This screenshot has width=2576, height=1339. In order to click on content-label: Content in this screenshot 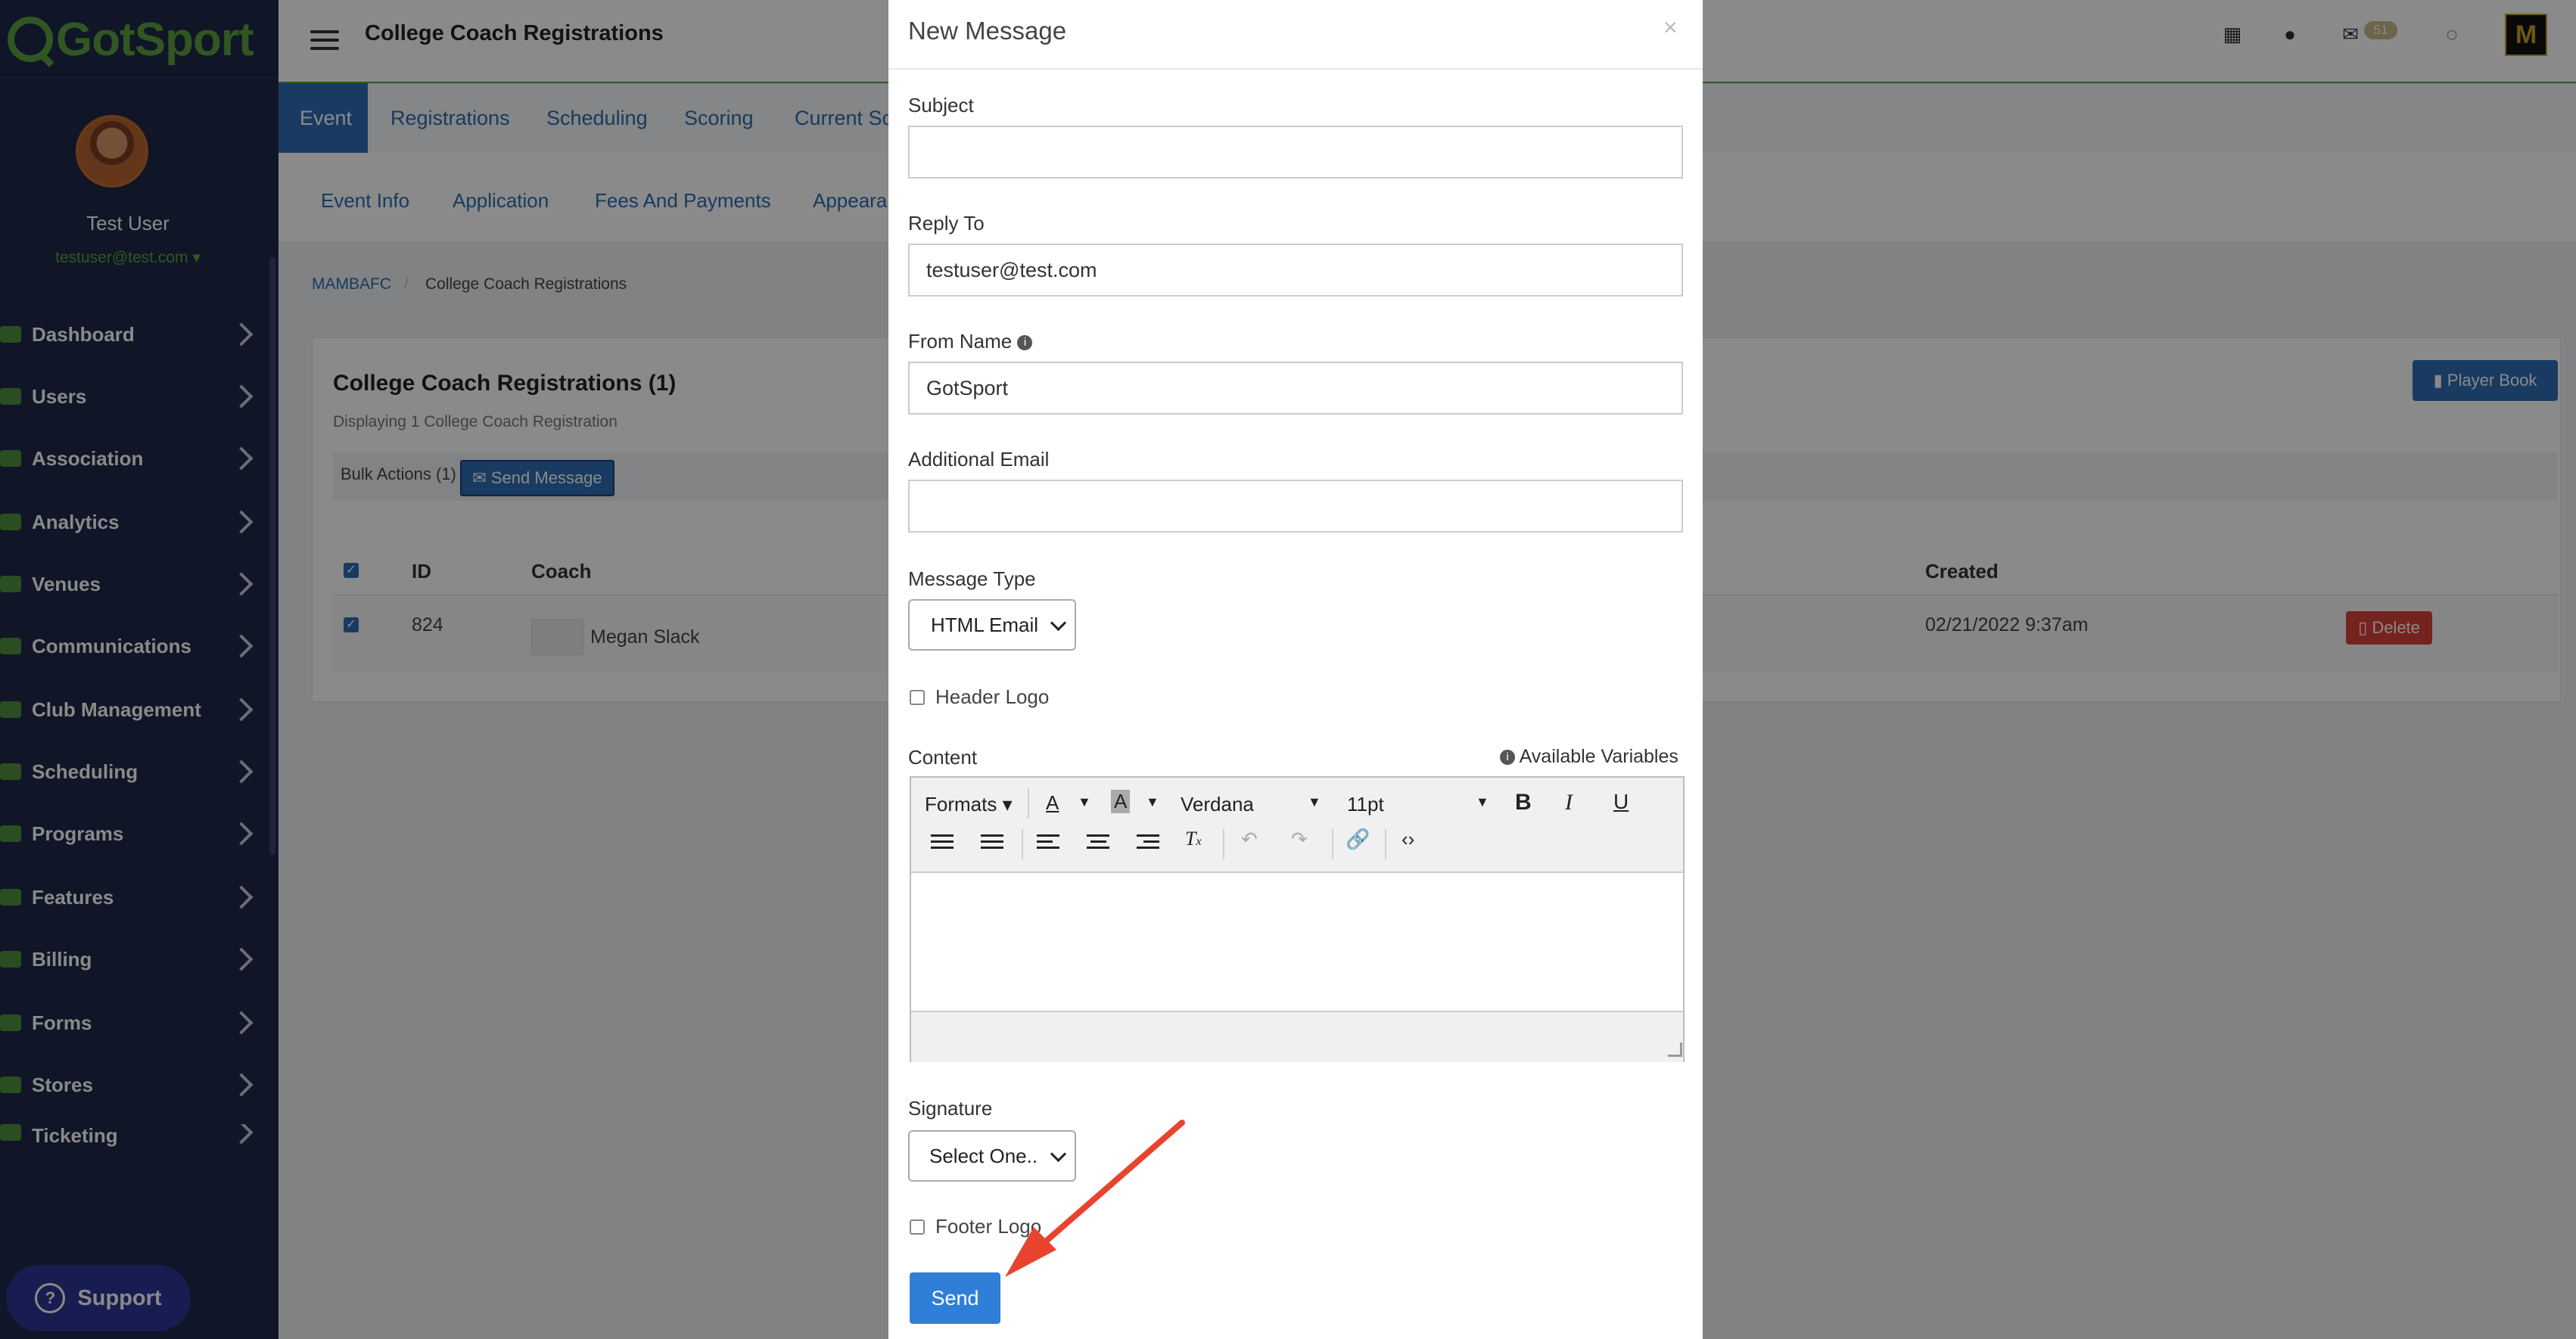, I will do `click(943, 757)`.